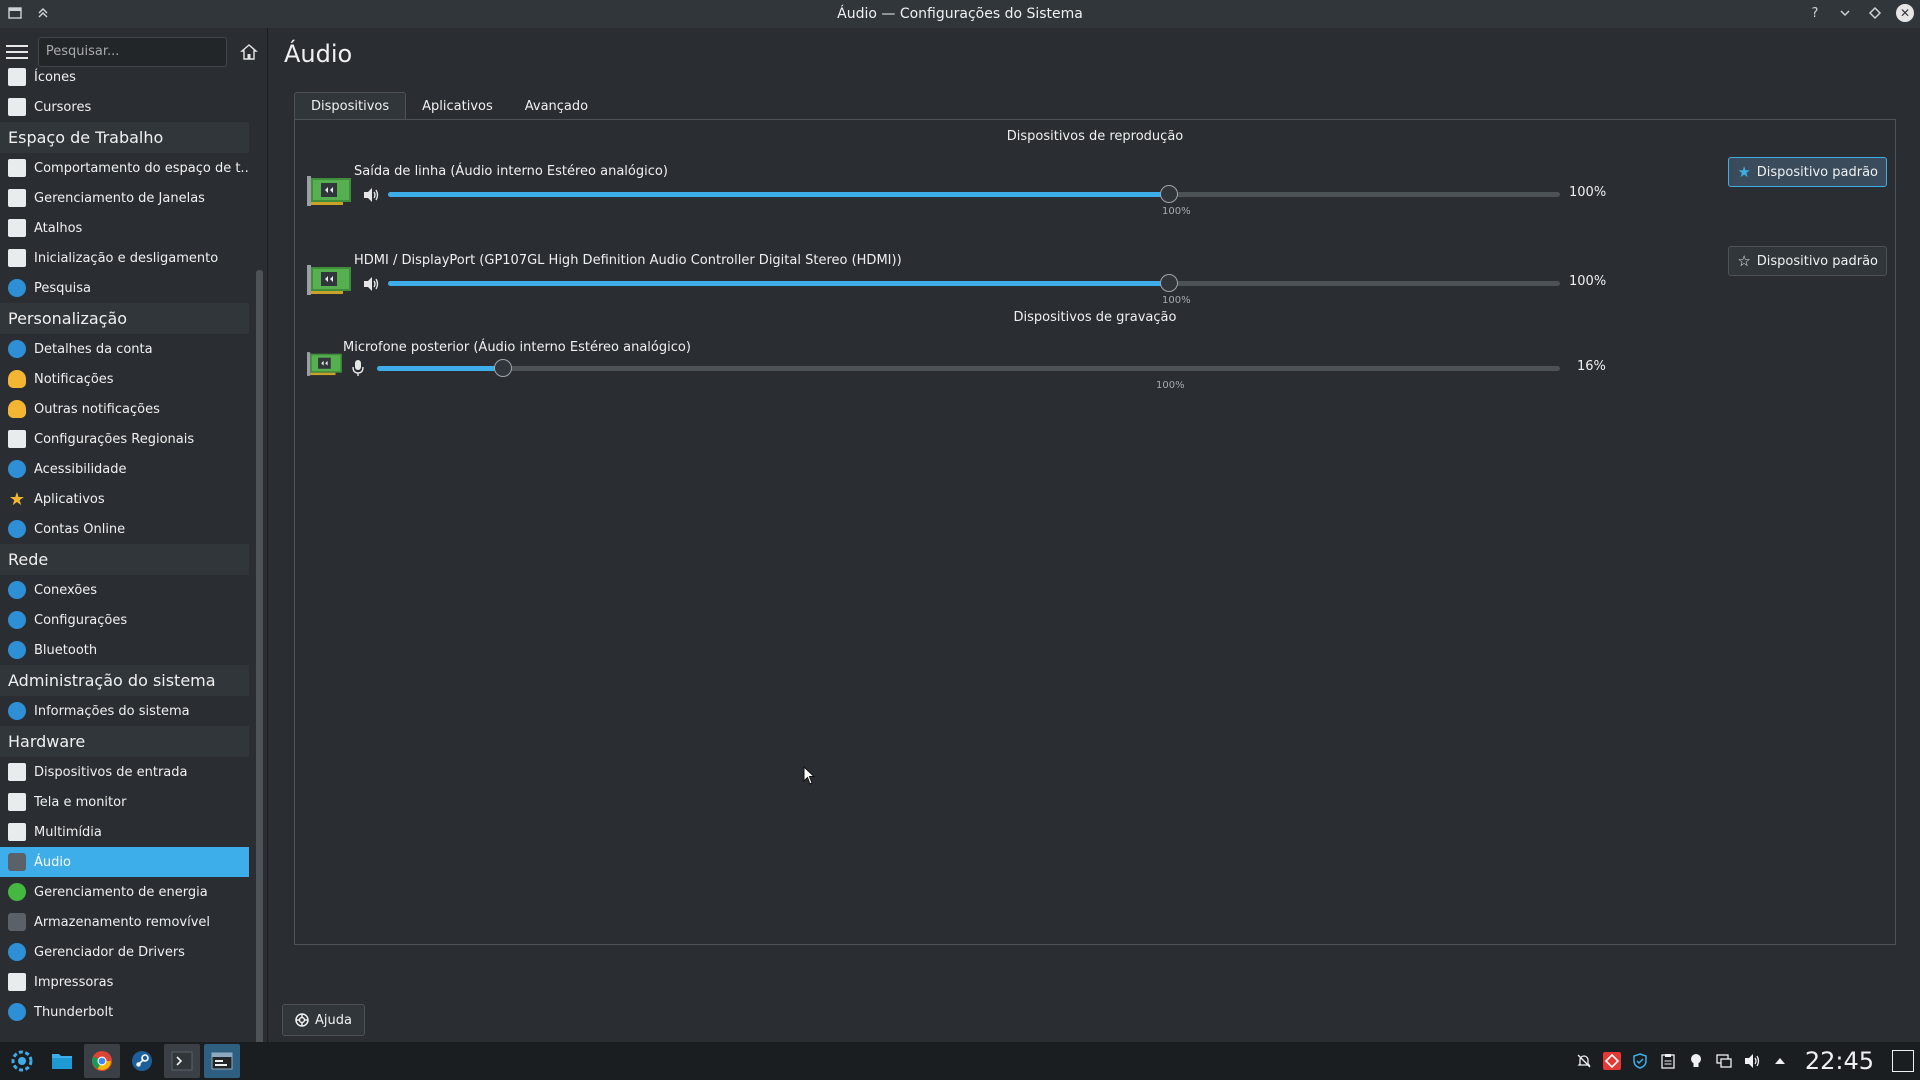 This screenshot has width=1920, height=1080. I want to click on maximize-icon, so click(1875, 13).